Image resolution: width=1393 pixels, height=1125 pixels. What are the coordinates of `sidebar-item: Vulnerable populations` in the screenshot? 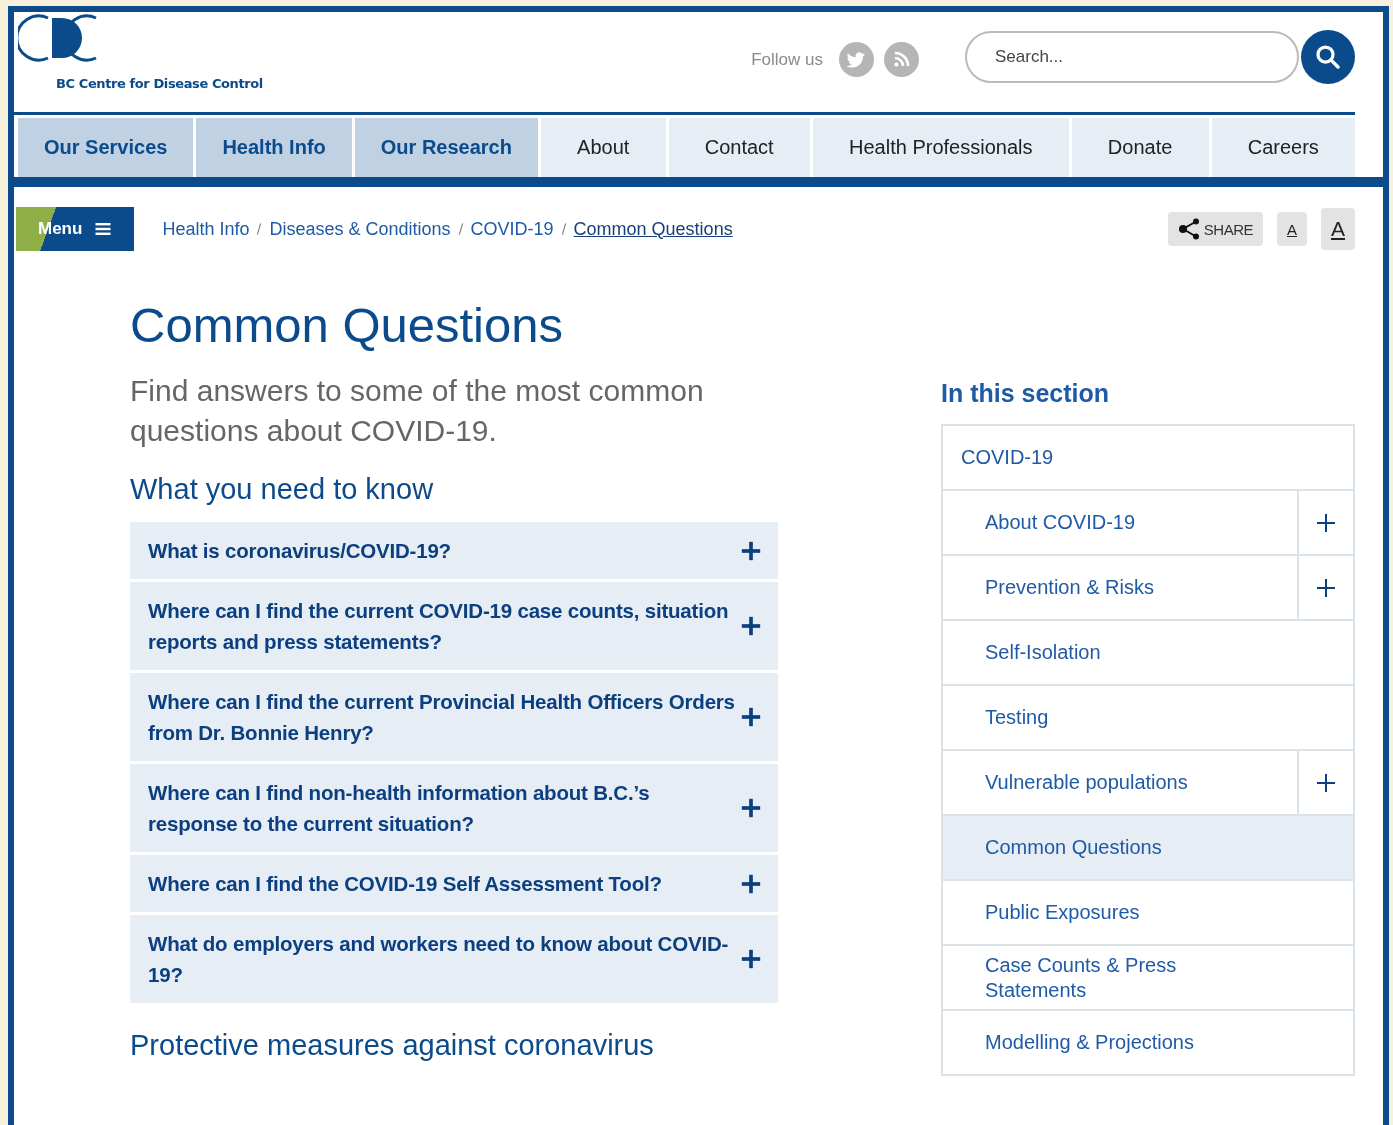 It's located at (1148, 783).